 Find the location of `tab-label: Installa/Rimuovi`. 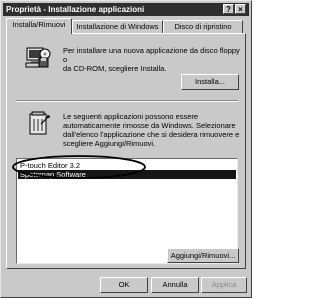

tab-label: Installa/Rimuovi is located at coordinates (39, 24).